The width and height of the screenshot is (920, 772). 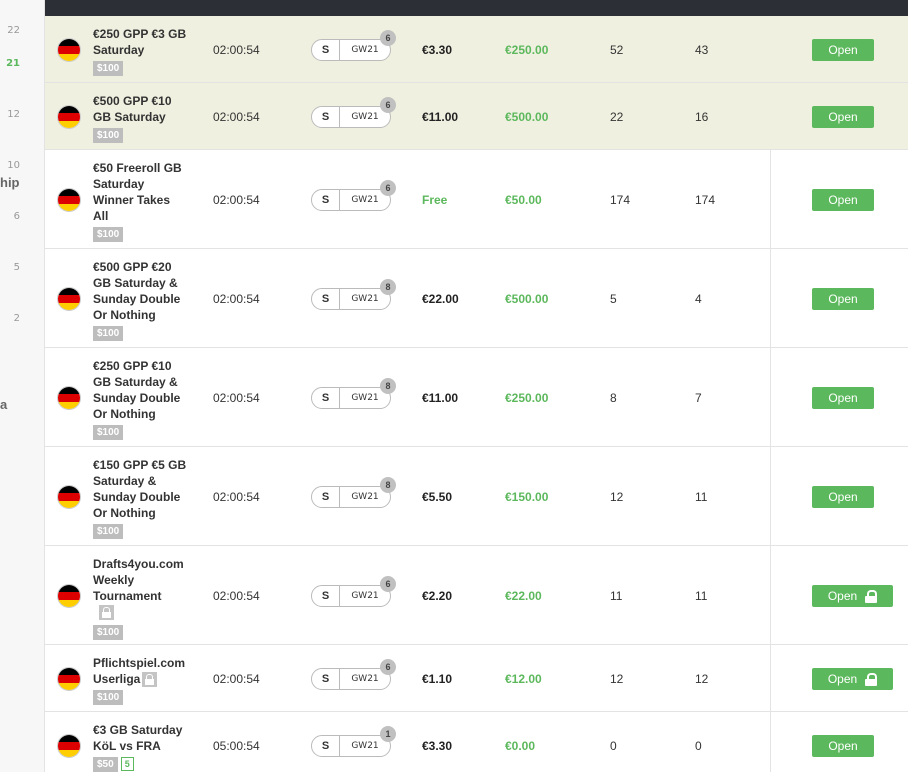 I want to click on gameweek-pill: S GW21 1, so click(x=353, y=741).